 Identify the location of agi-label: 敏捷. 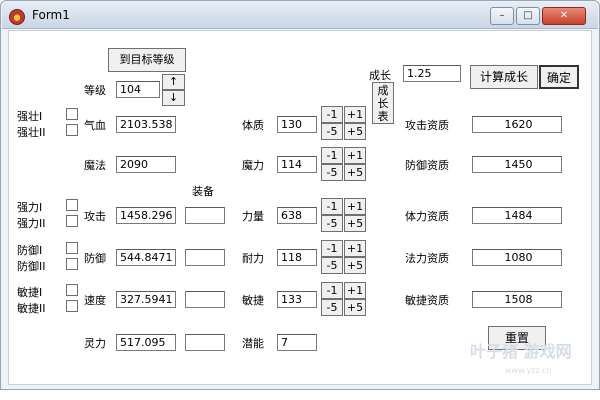
(253, 300).